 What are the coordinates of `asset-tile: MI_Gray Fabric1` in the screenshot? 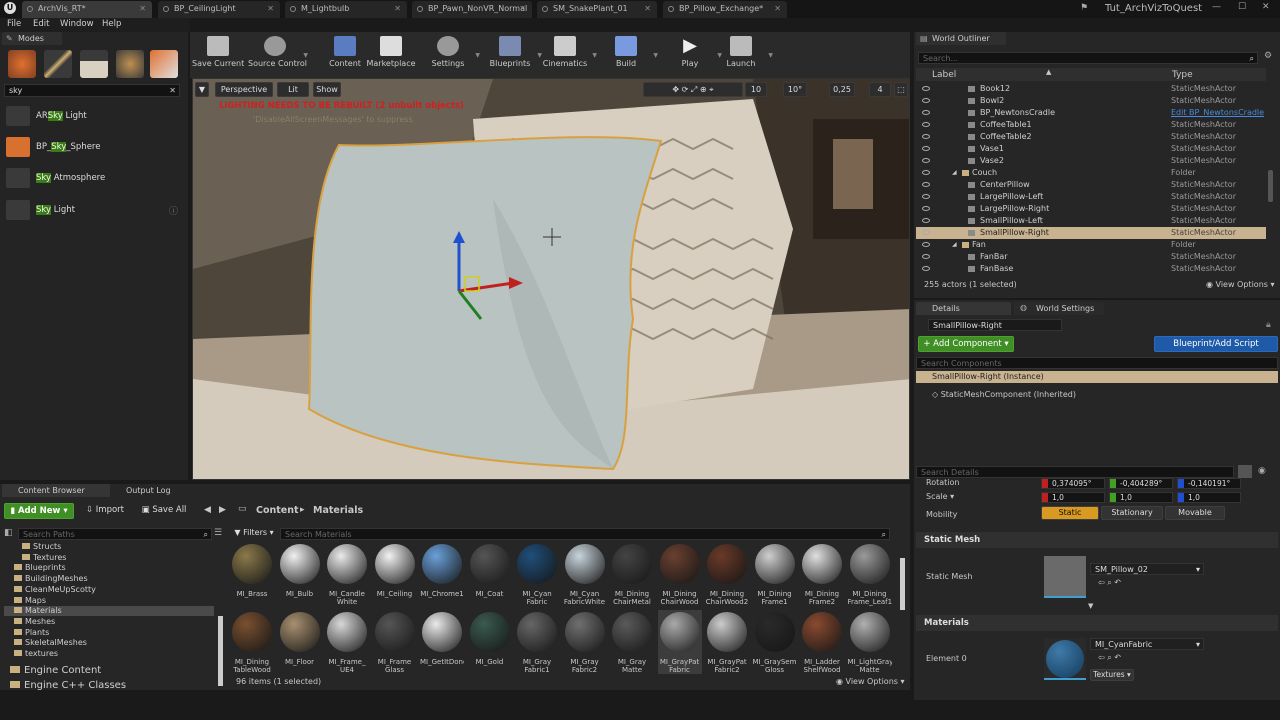 It's located at (537, 642).